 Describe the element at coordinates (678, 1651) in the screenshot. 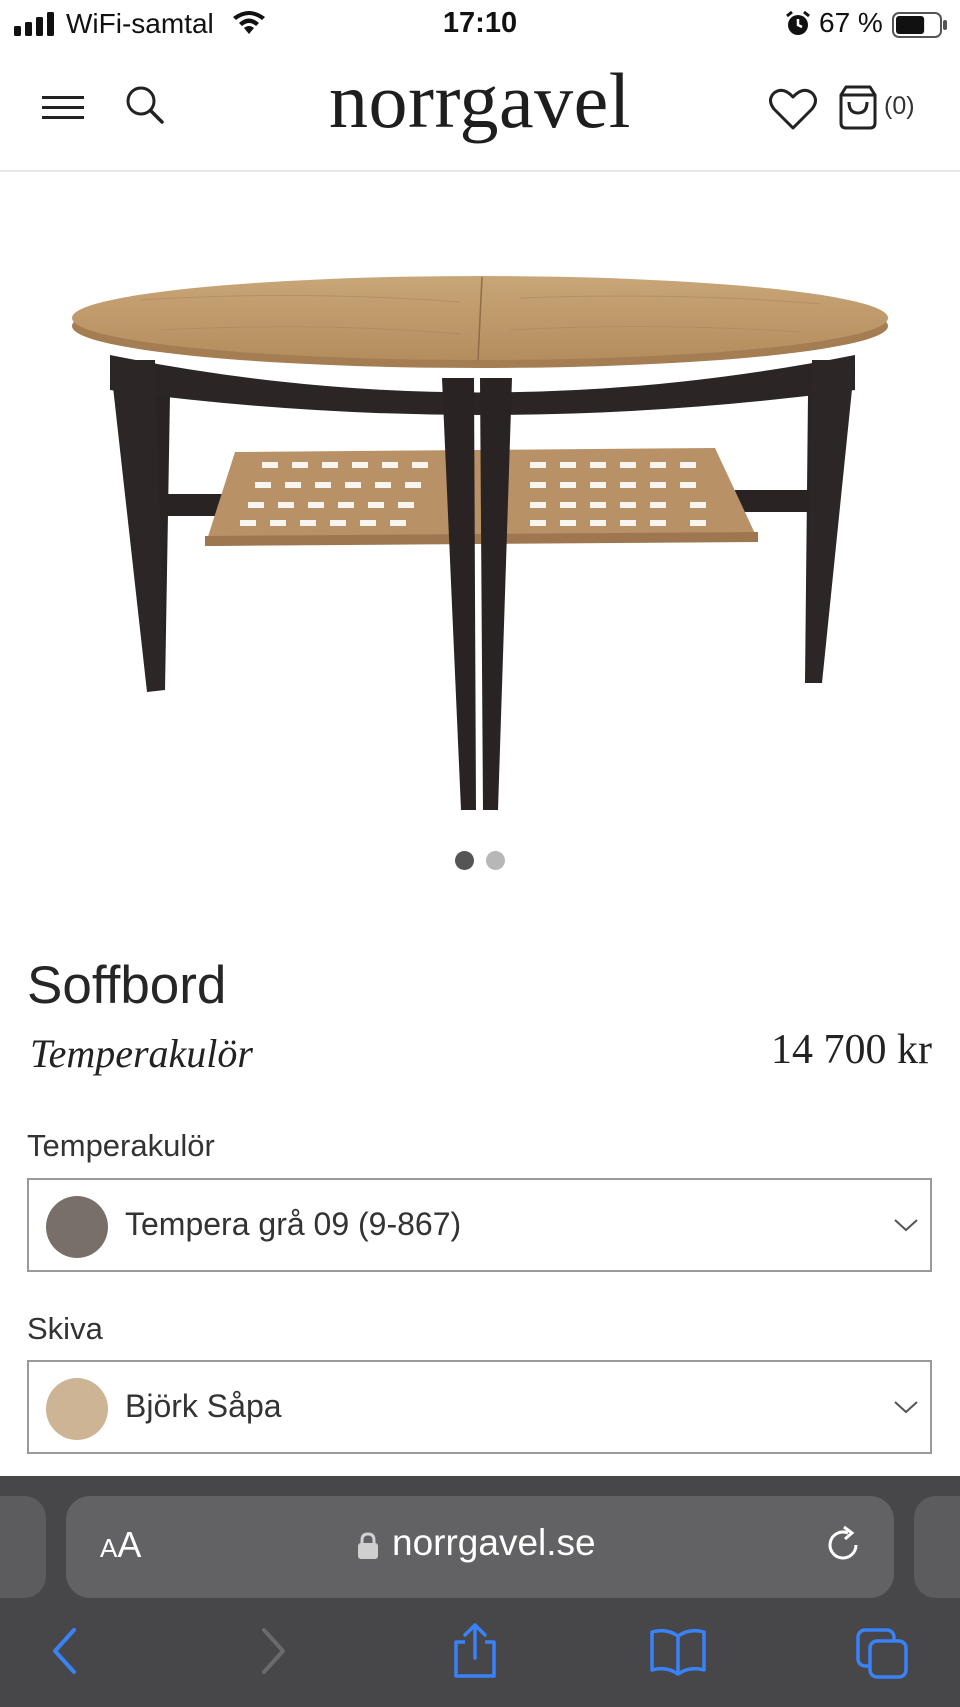

I see `bookmarks-icon` at that location.